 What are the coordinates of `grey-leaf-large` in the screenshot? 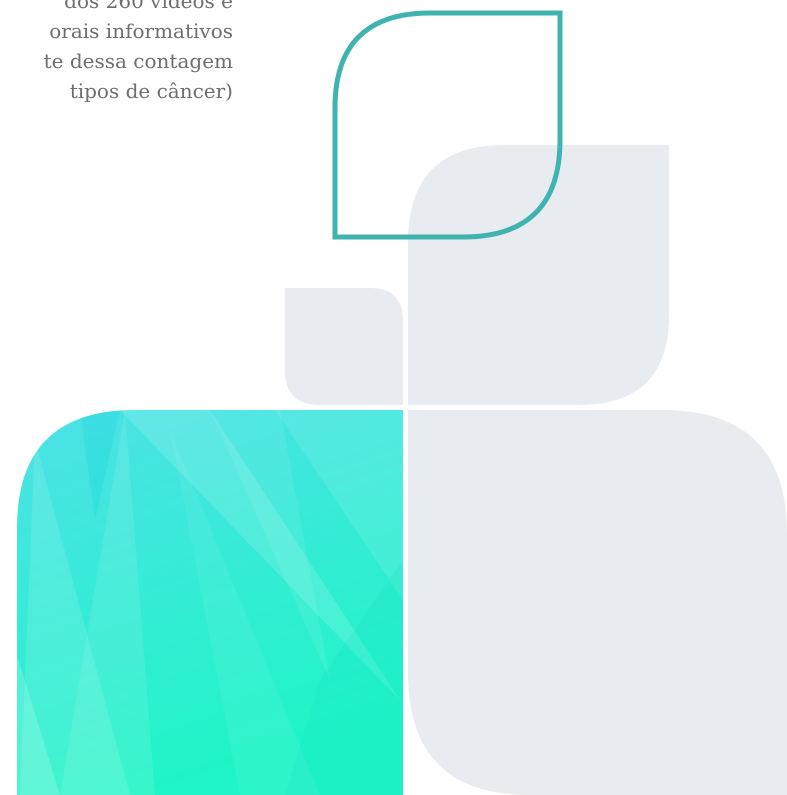 It's located at (538, 275).